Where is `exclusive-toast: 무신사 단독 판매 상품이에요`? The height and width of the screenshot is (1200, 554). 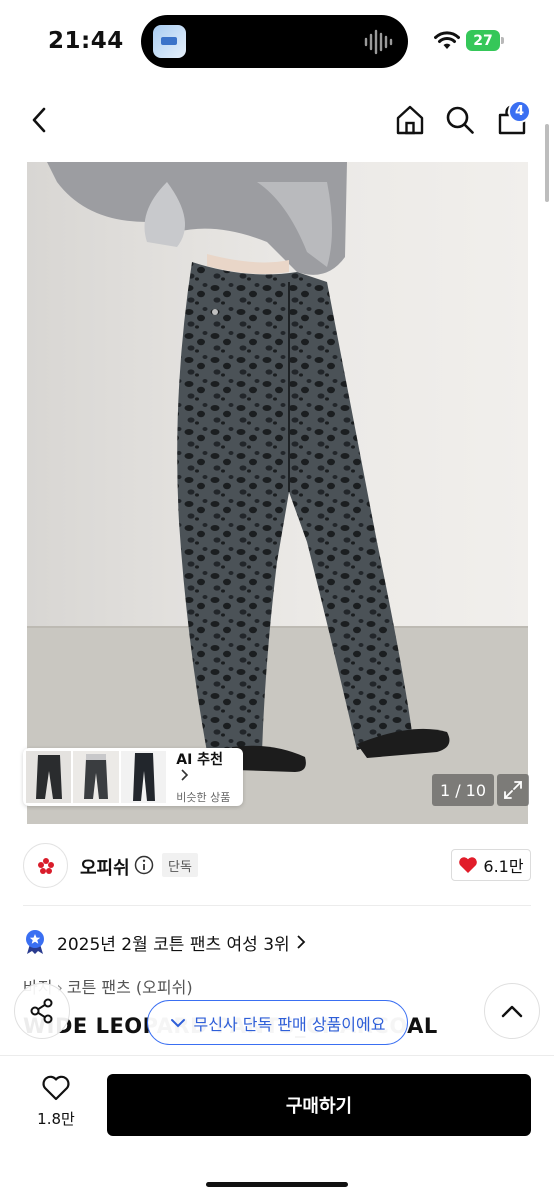 exclusive-toast: 무신사 단독 판매 상품이에요 is located at coordinates (277, 1022).